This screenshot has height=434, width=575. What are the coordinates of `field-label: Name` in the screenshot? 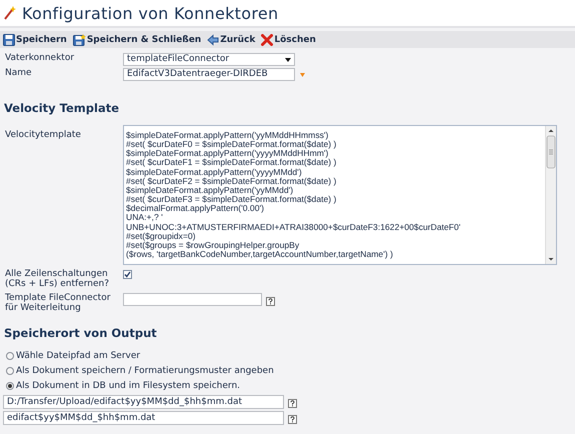 It's located at (18, 73).